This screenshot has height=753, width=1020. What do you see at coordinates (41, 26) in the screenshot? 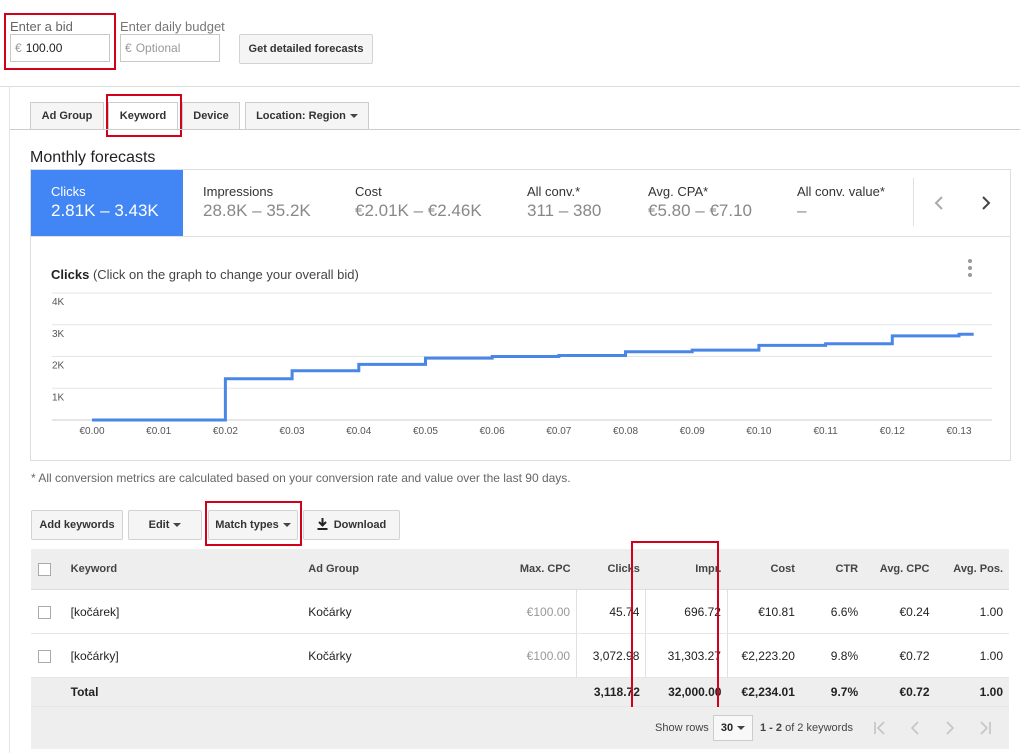
I see `bid-label: Enter a bid` at bounding box center [41, 26].